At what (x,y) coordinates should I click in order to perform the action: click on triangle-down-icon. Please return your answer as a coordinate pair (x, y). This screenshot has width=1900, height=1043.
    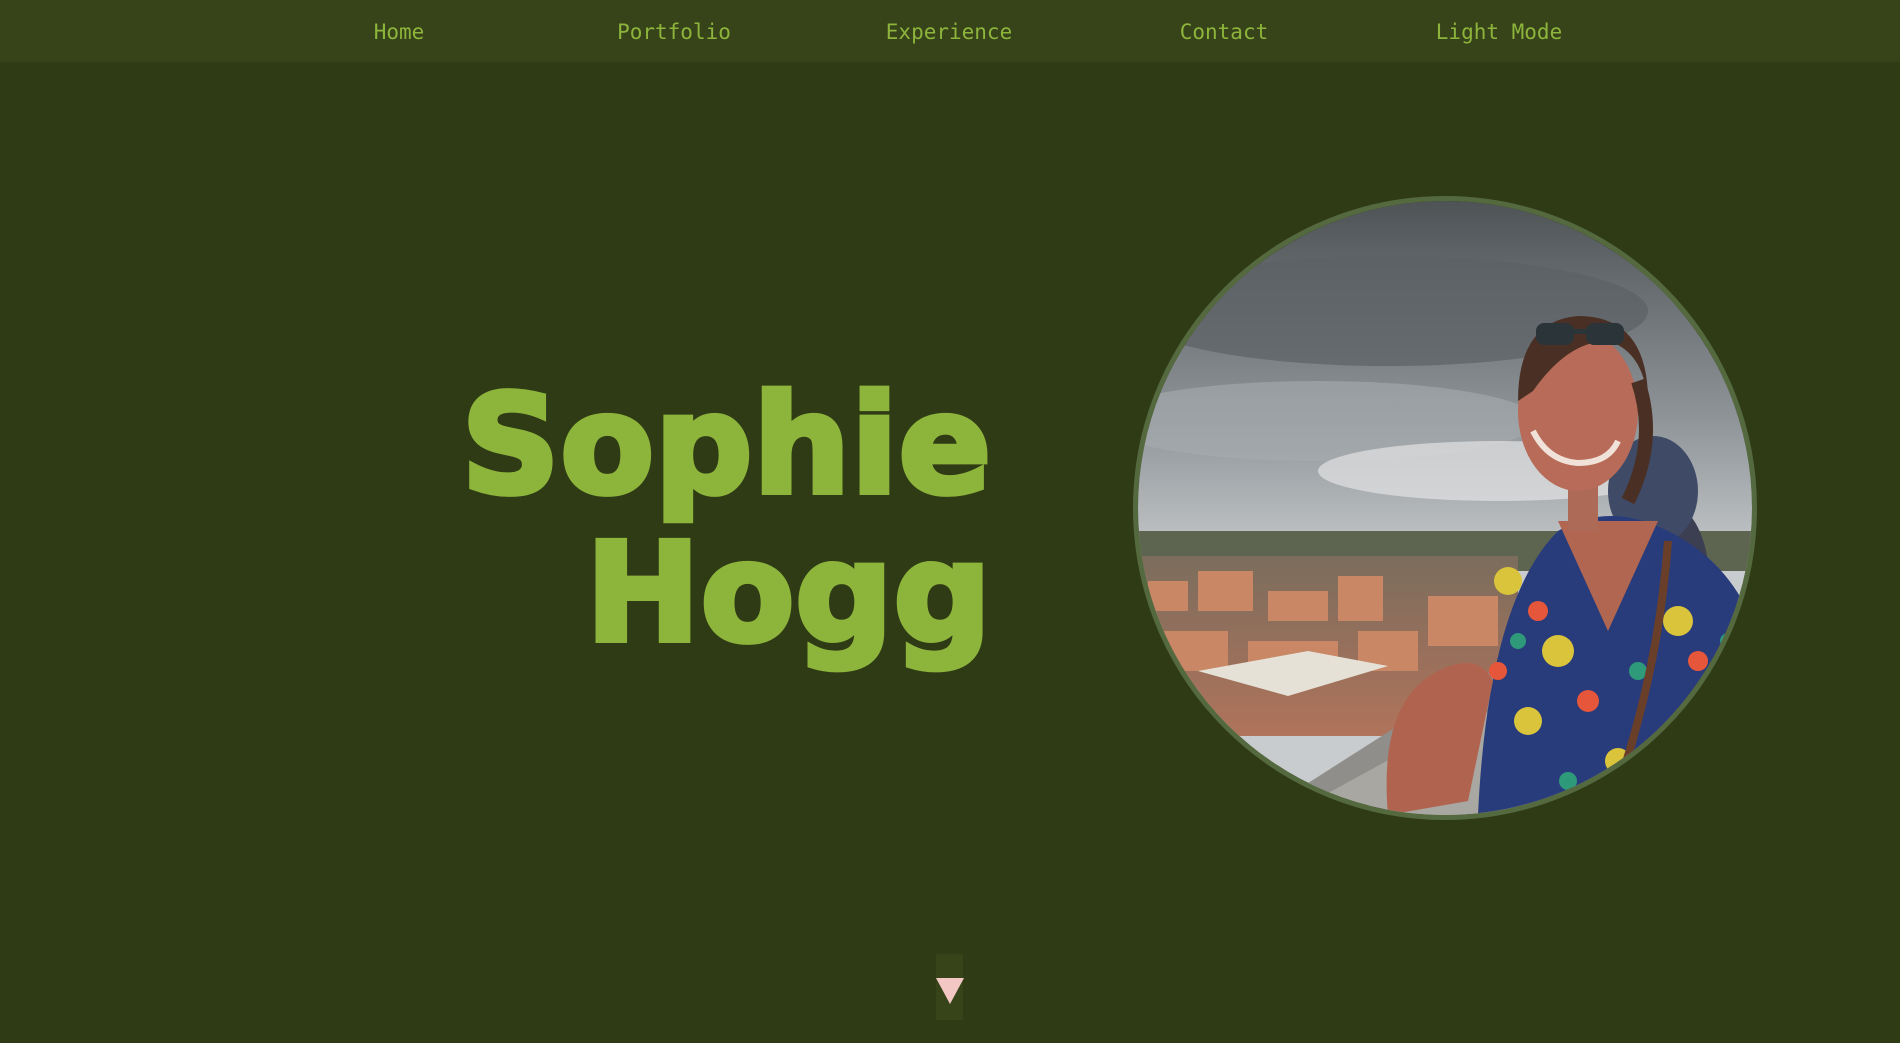
    Looking at the image, I should click on (950, 991).